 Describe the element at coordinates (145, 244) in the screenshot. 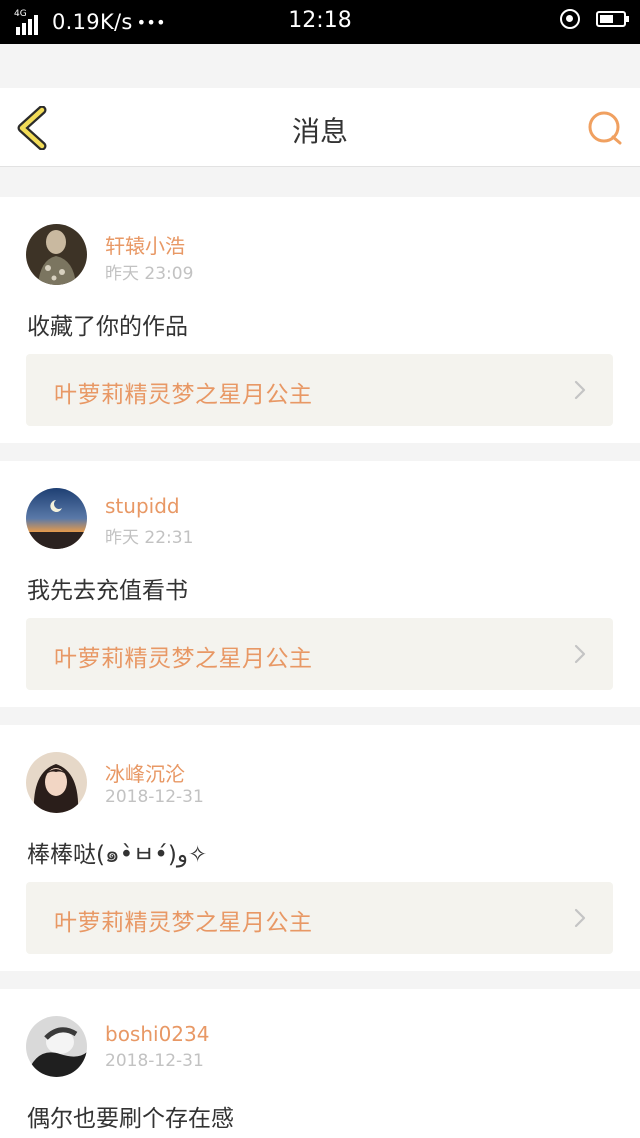

I see `username: 轩辕小浩` at that location.